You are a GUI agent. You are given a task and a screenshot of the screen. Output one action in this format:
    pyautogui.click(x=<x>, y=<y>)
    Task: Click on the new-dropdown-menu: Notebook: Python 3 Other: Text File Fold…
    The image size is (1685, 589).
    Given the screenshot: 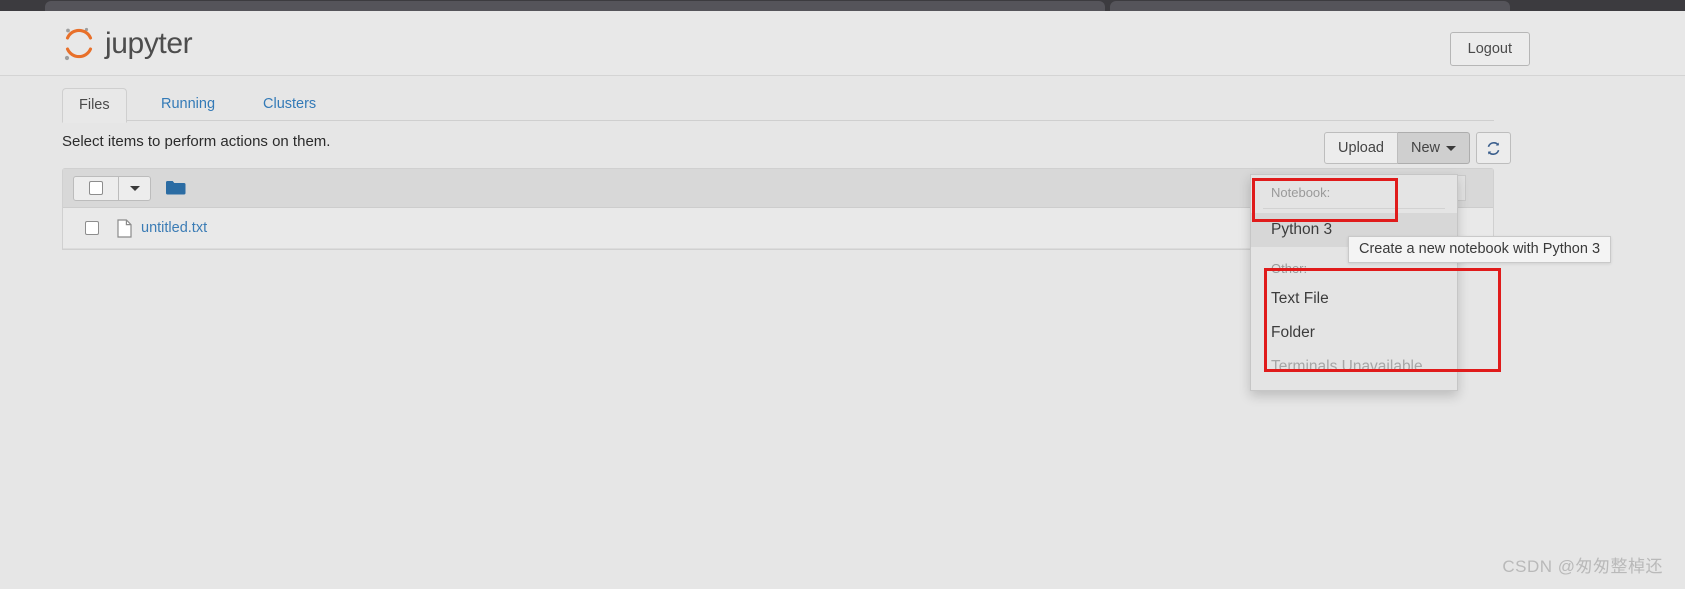 What is the action you would take?
    pyautogui.click(x=1354, y=282)
    